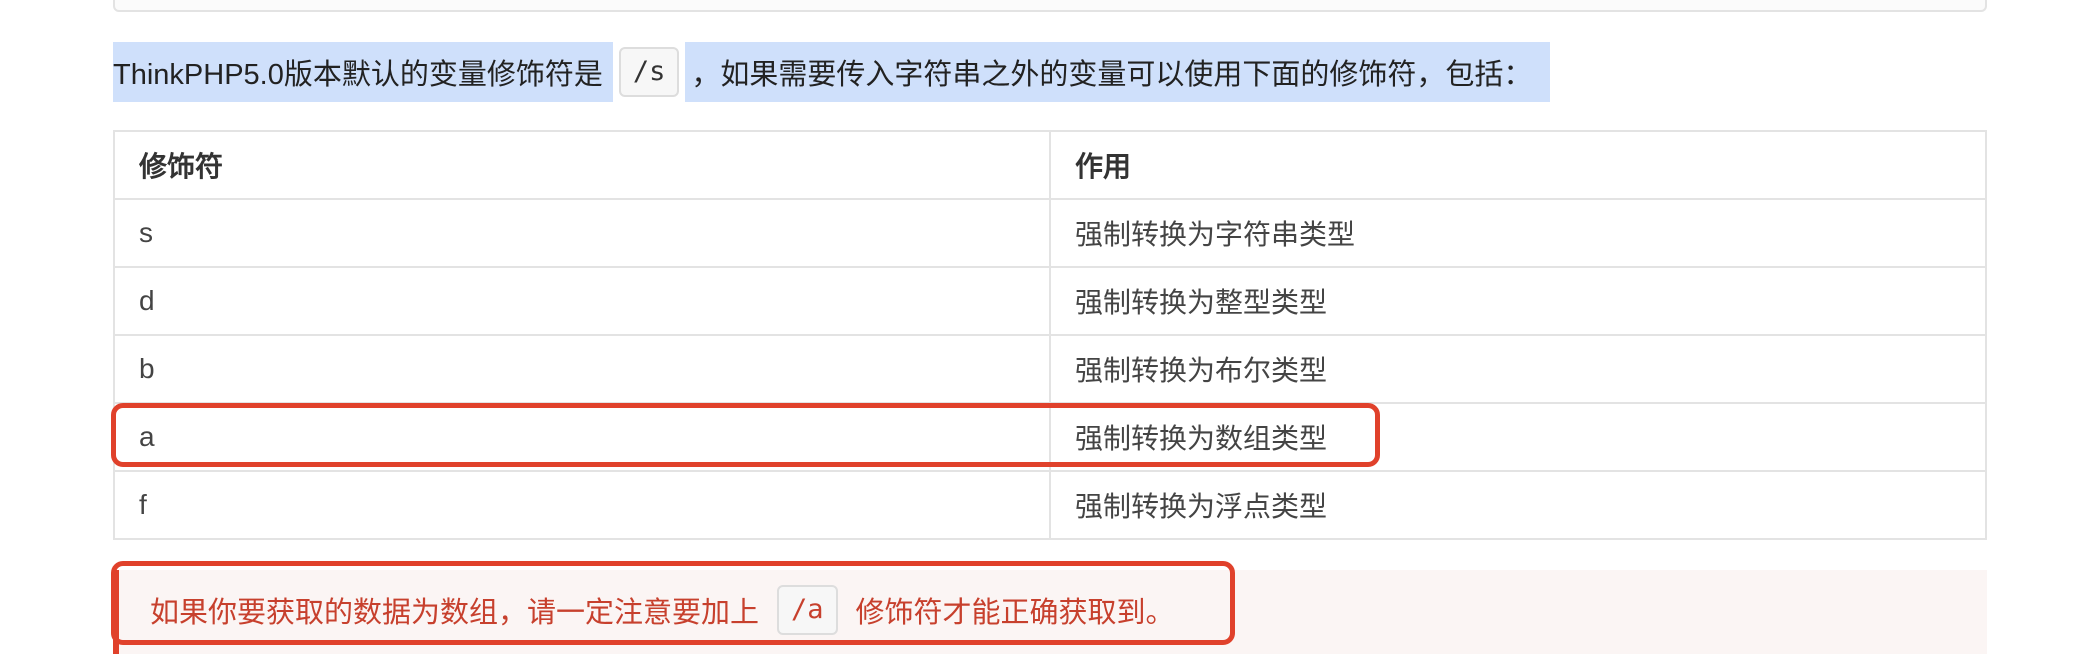  What do you see at coordinates (116, 612) in the screenshot?
I see `warning-callout-bar` at bounding box center [116, 612].